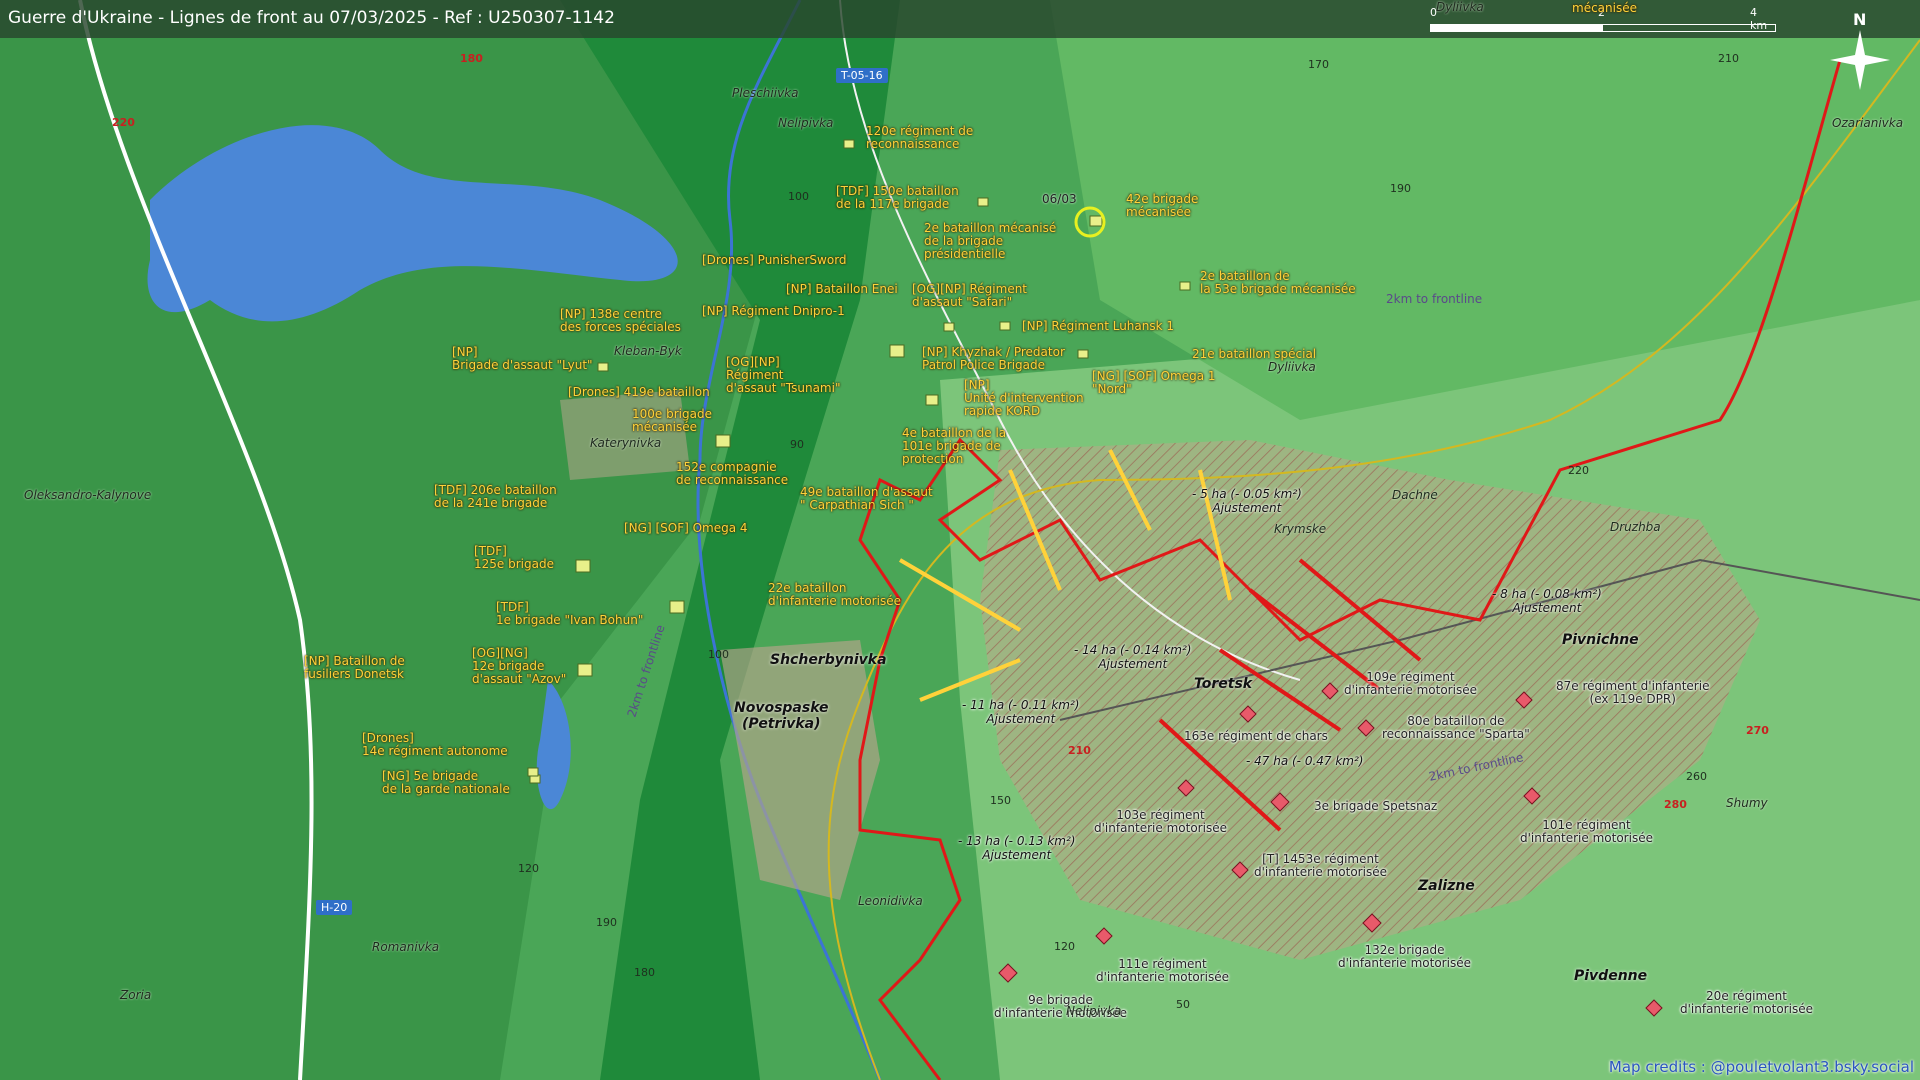 This screenshot has height=1080, width=1920. What do you see at coordinates (1024, 398) in the screenshot?
I see `unit-label-ukr: [NP] Unité d'intervention rapide KORD` at bounding box center [1024, 398].